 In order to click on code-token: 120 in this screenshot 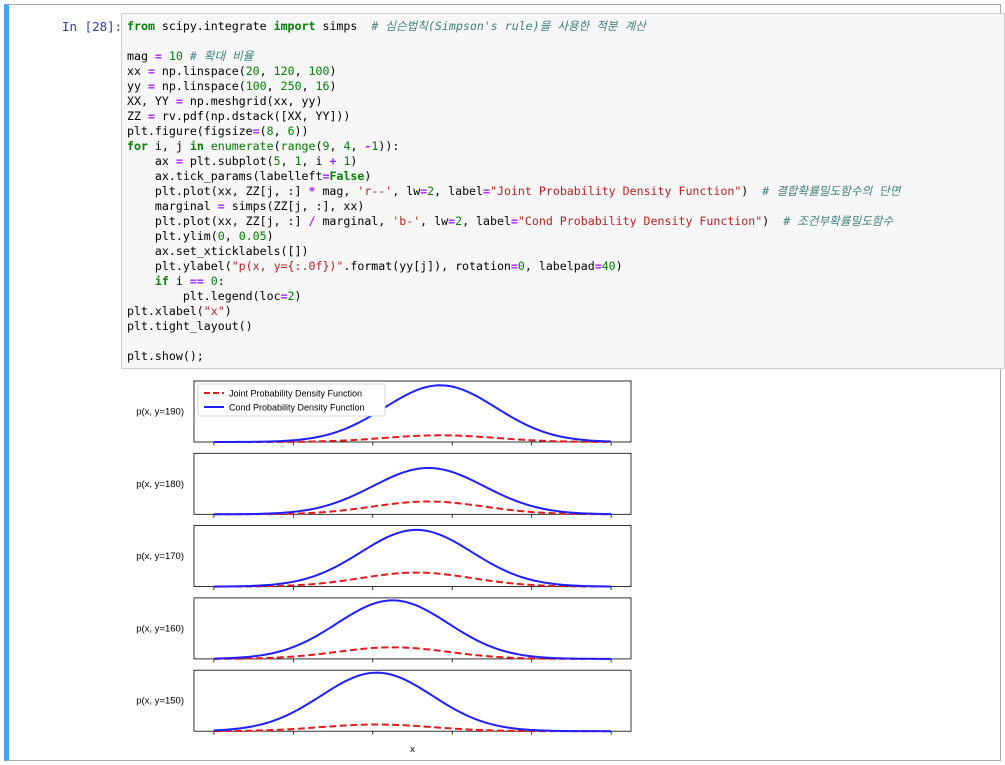, I will do `click(284, 71)`.